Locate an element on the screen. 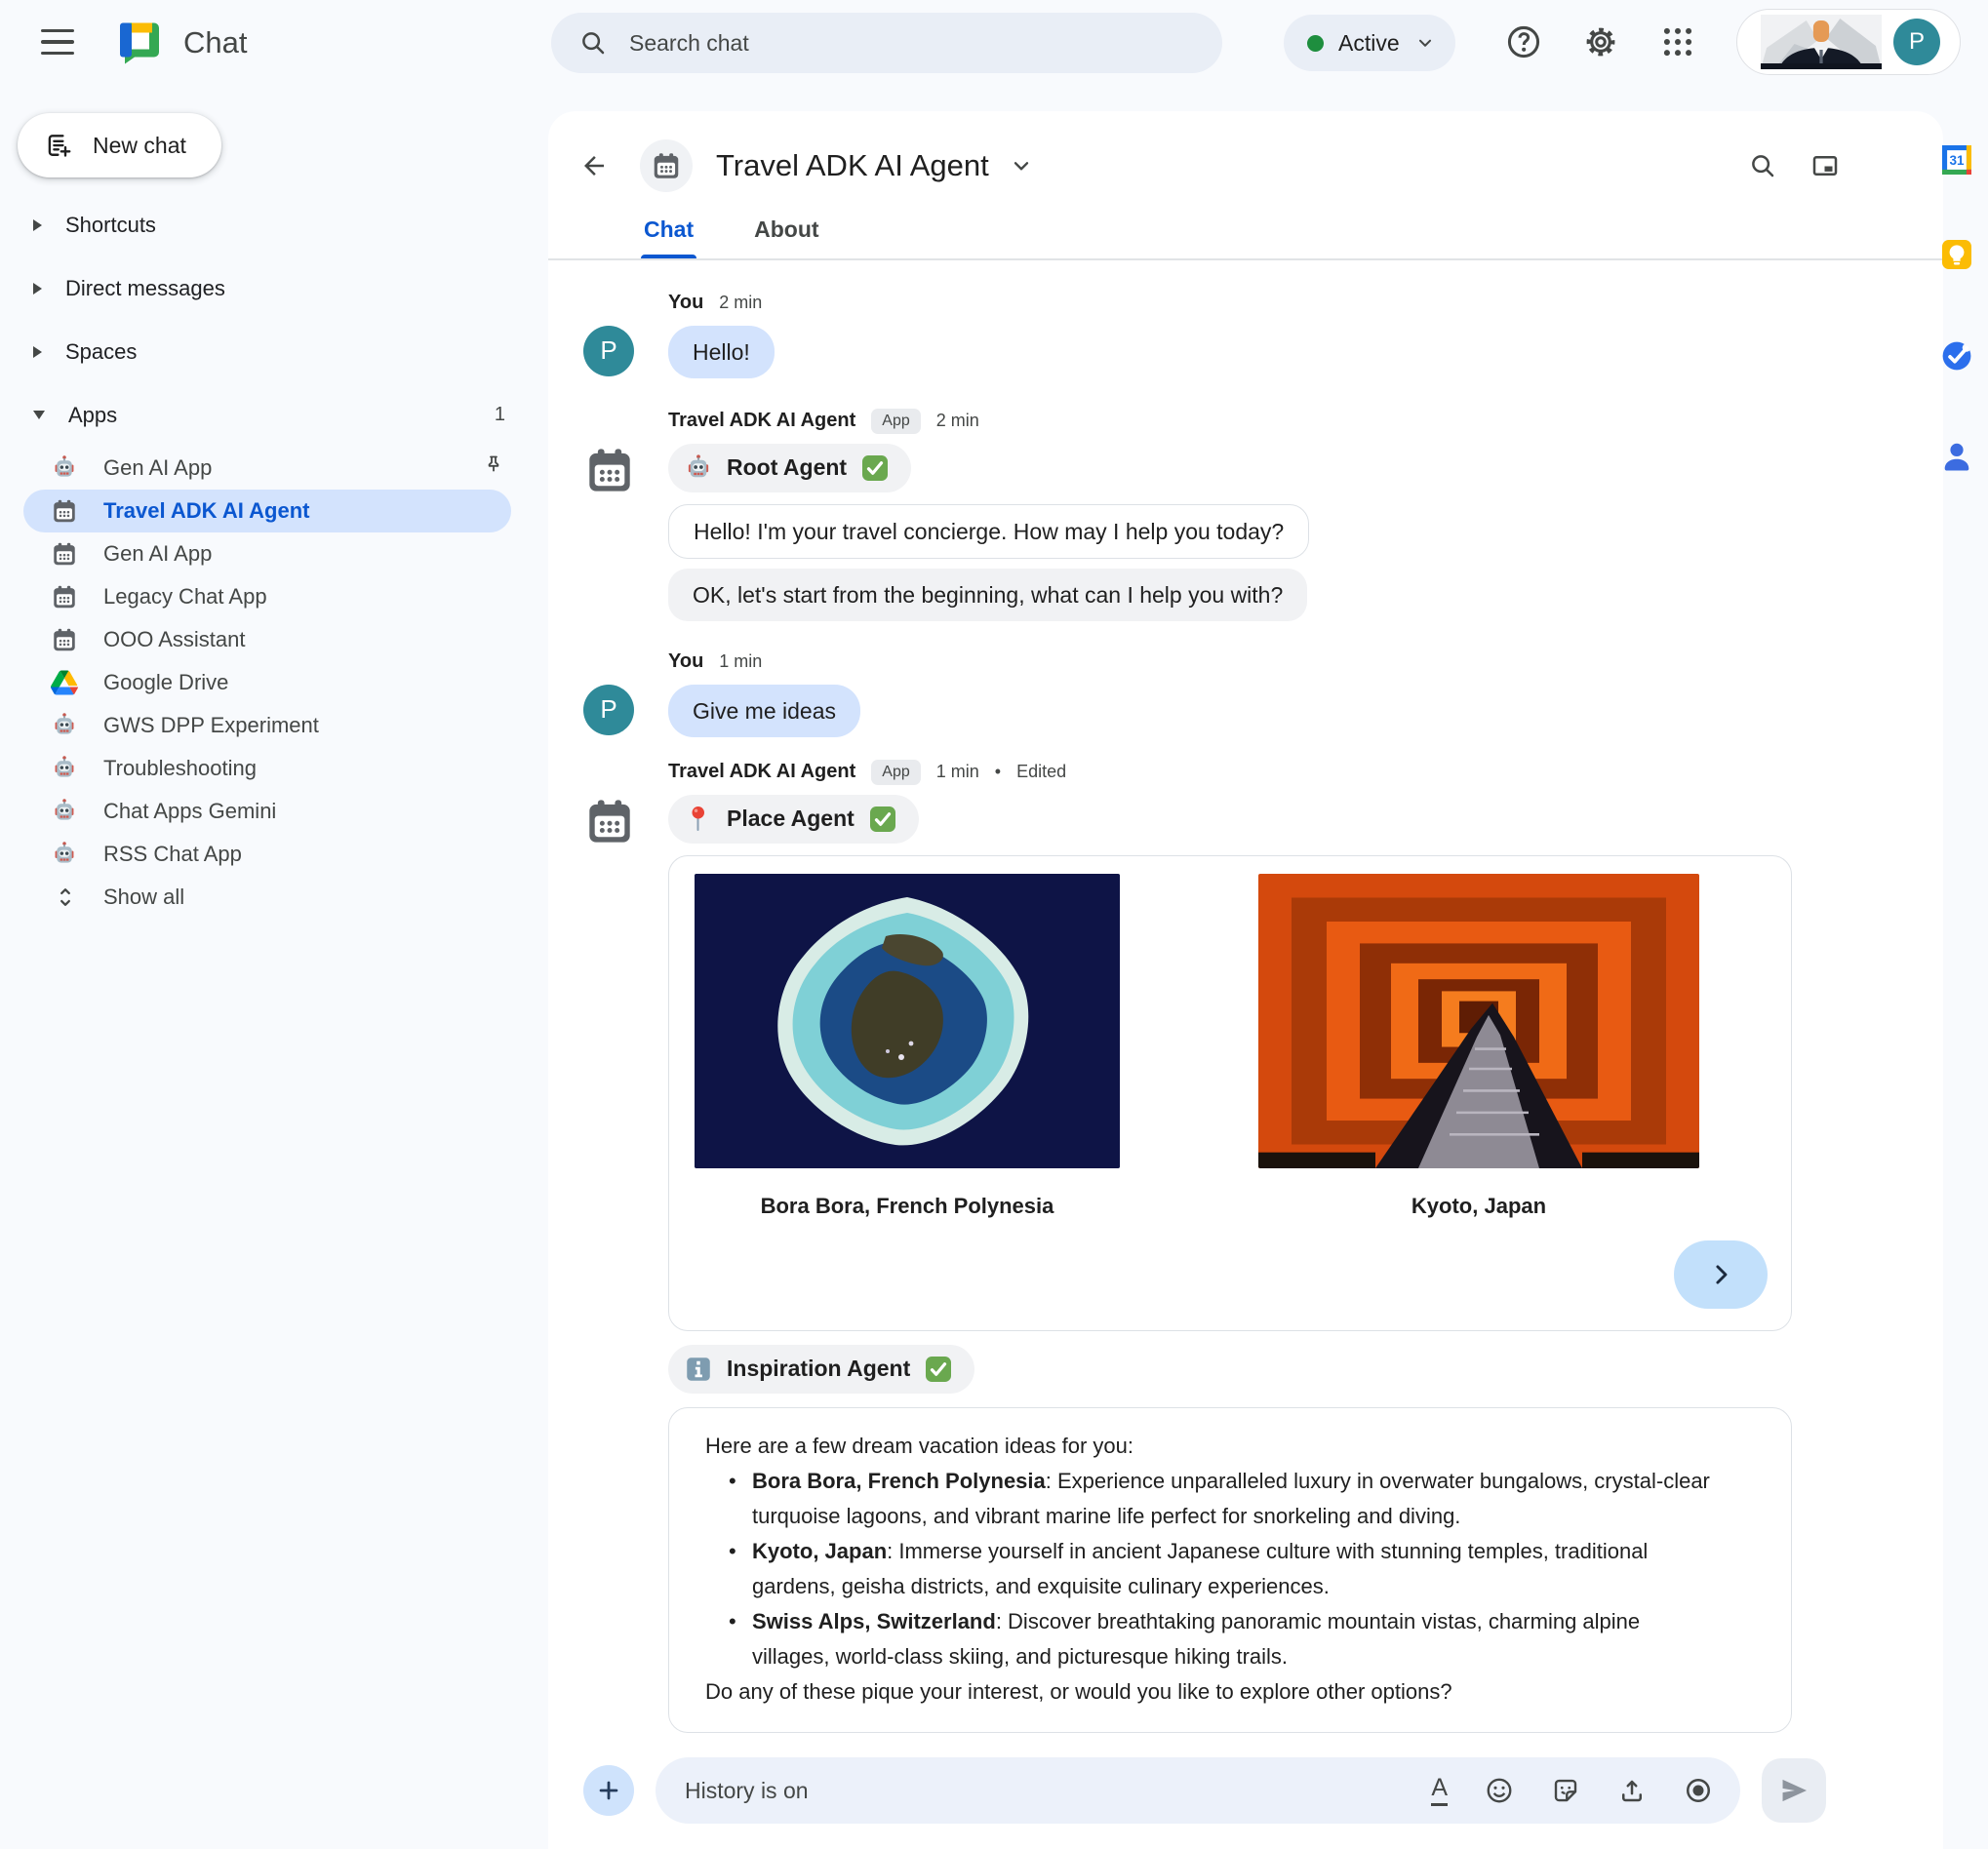 This screenshot has height=1849, width=1988. sidebar-item-gen-ai-app-2: Gen AI App is located at coordinates (274, 553).